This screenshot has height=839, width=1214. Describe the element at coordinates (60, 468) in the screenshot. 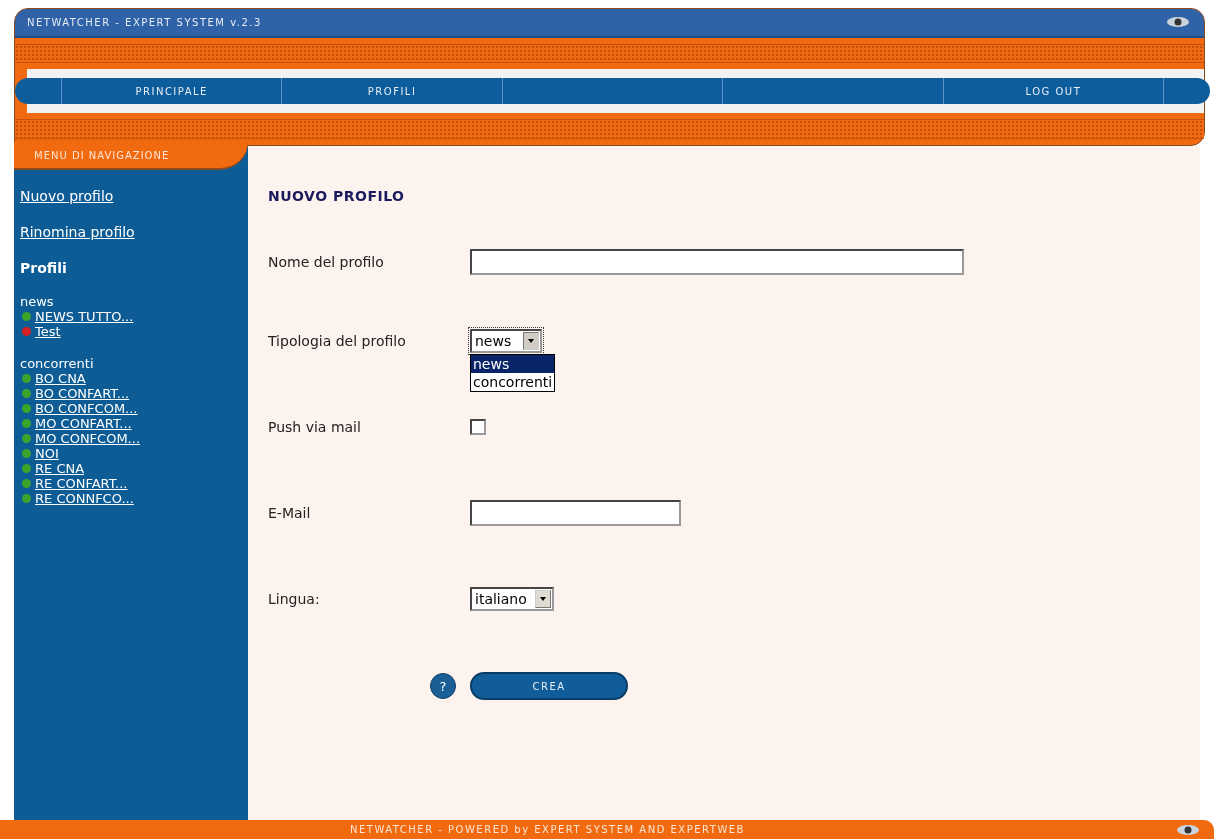

I see `profile-link: RE CNA` at that location.